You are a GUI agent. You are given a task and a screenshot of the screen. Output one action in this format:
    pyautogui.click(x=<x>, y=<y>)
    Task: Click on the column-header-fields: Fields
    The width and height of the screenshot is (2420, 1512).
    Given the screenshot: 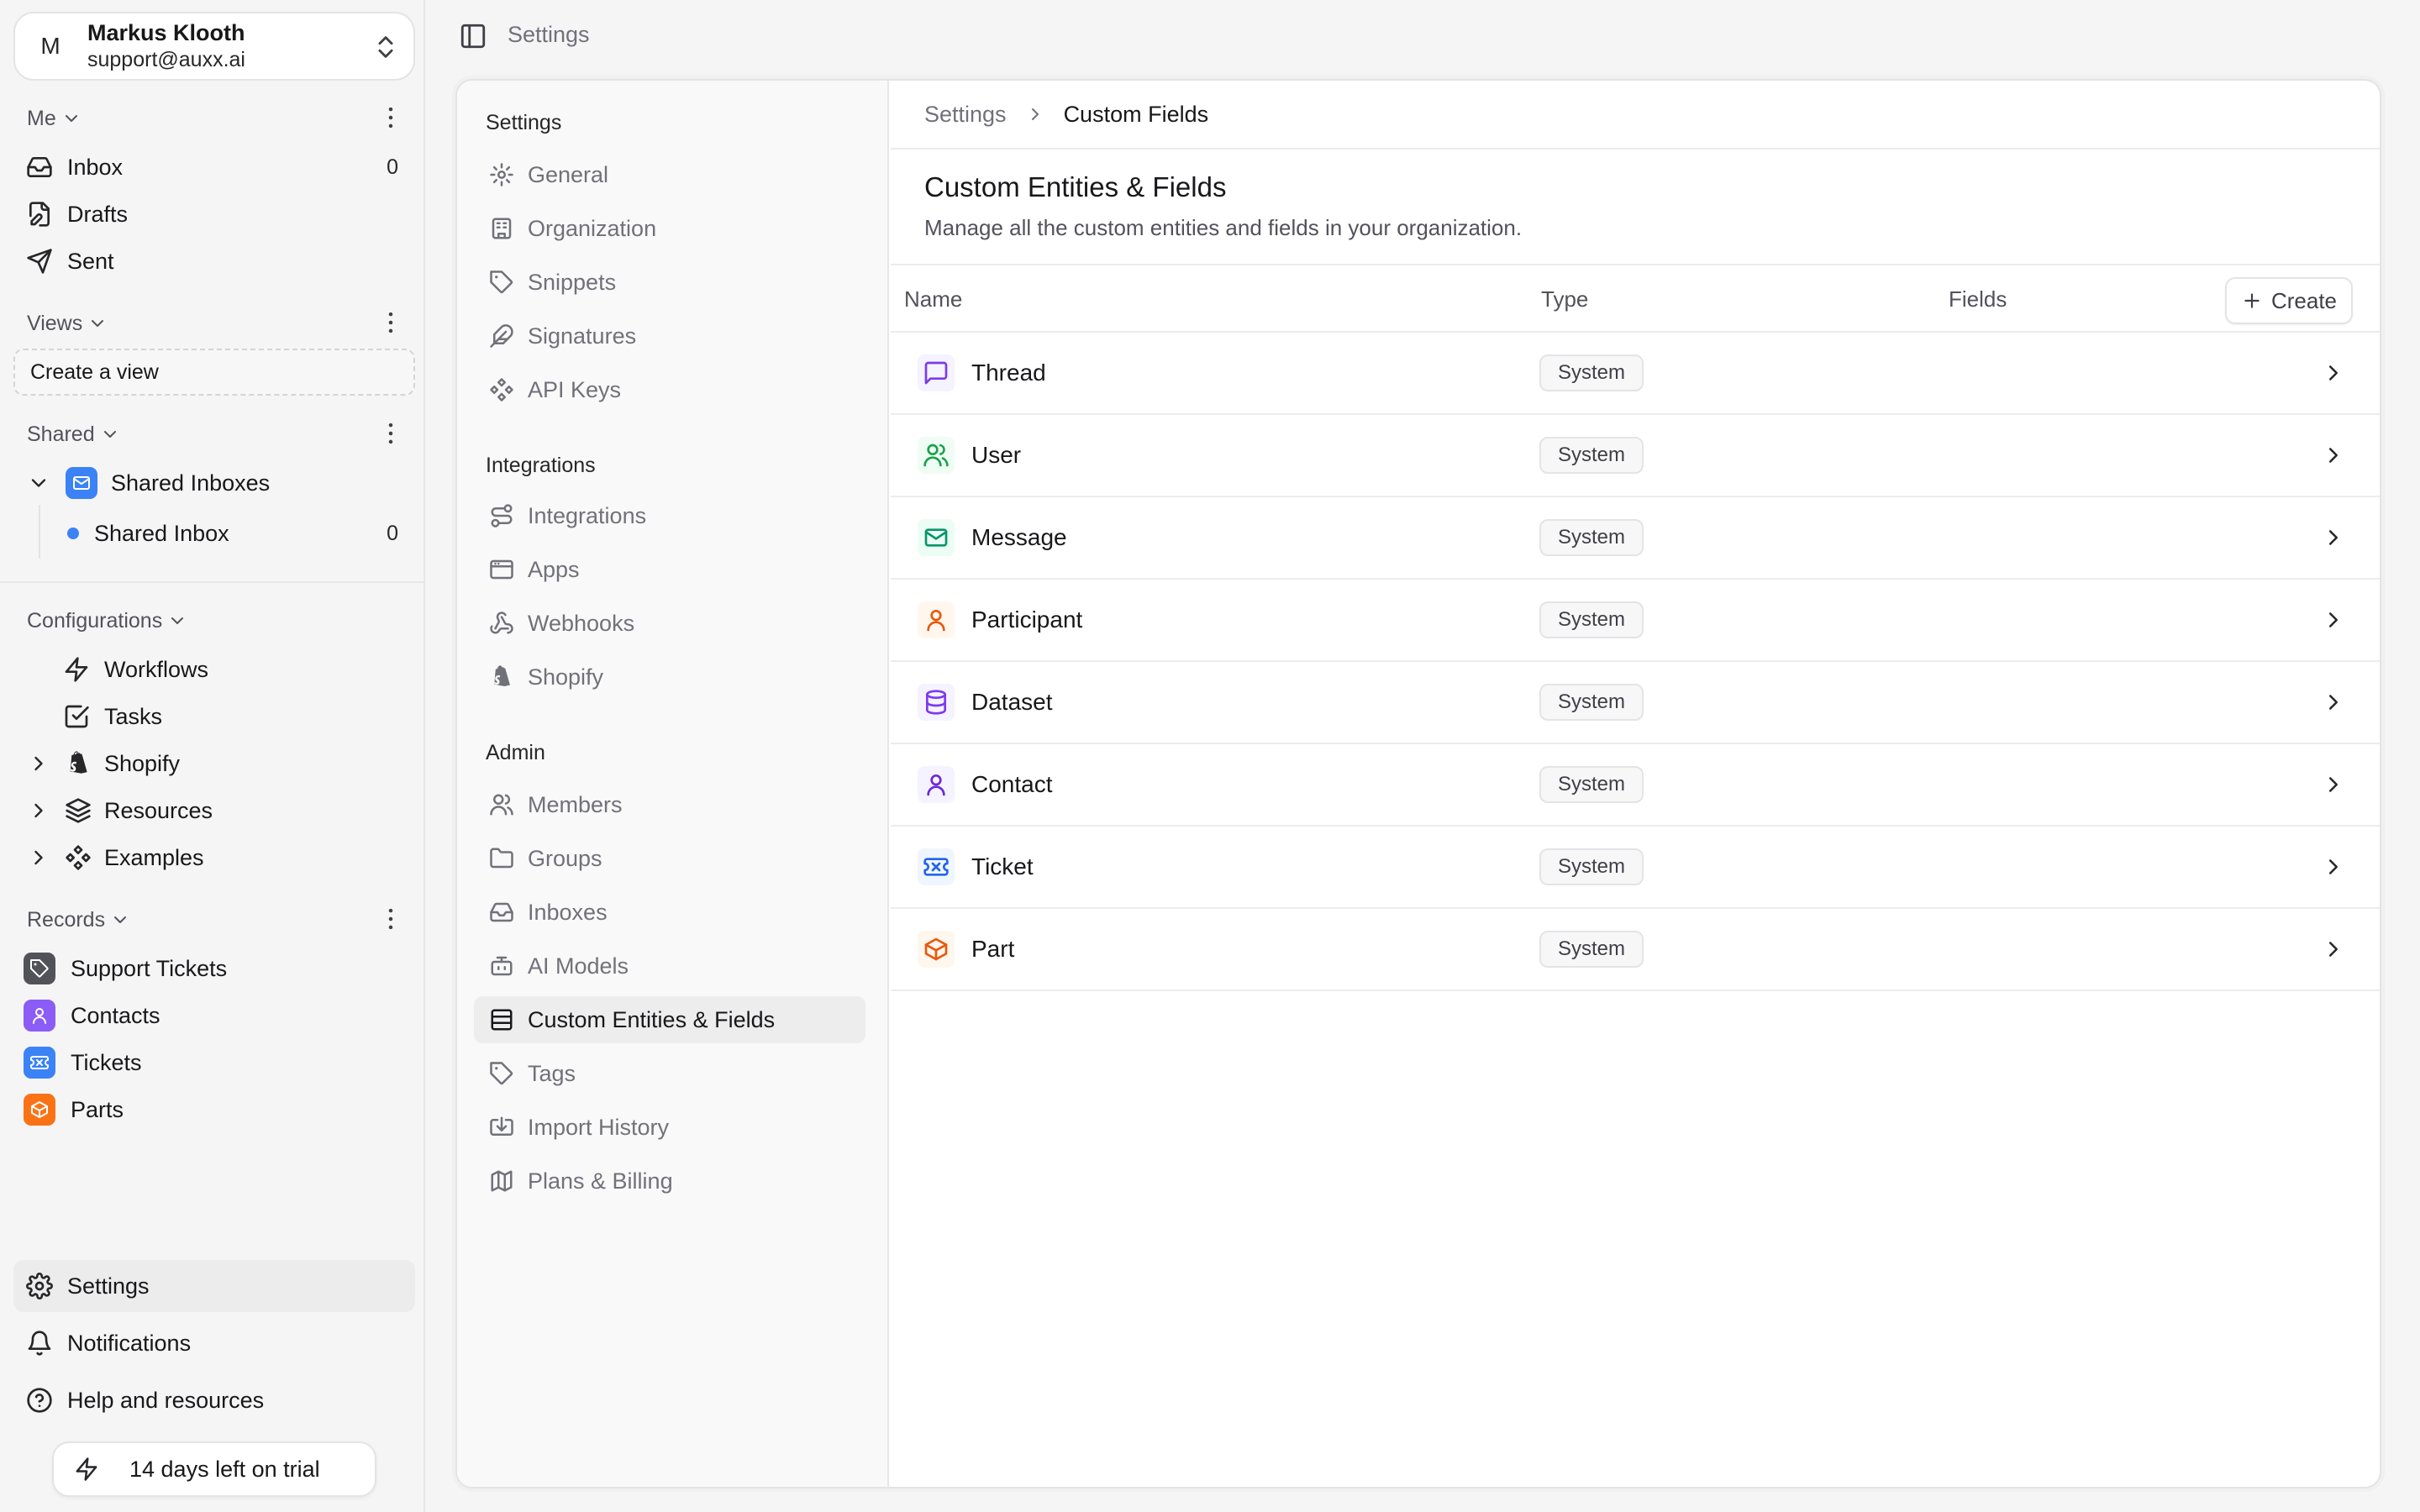 What is the action you would take?
    pyautogui.click(x=1978, y=299)
    